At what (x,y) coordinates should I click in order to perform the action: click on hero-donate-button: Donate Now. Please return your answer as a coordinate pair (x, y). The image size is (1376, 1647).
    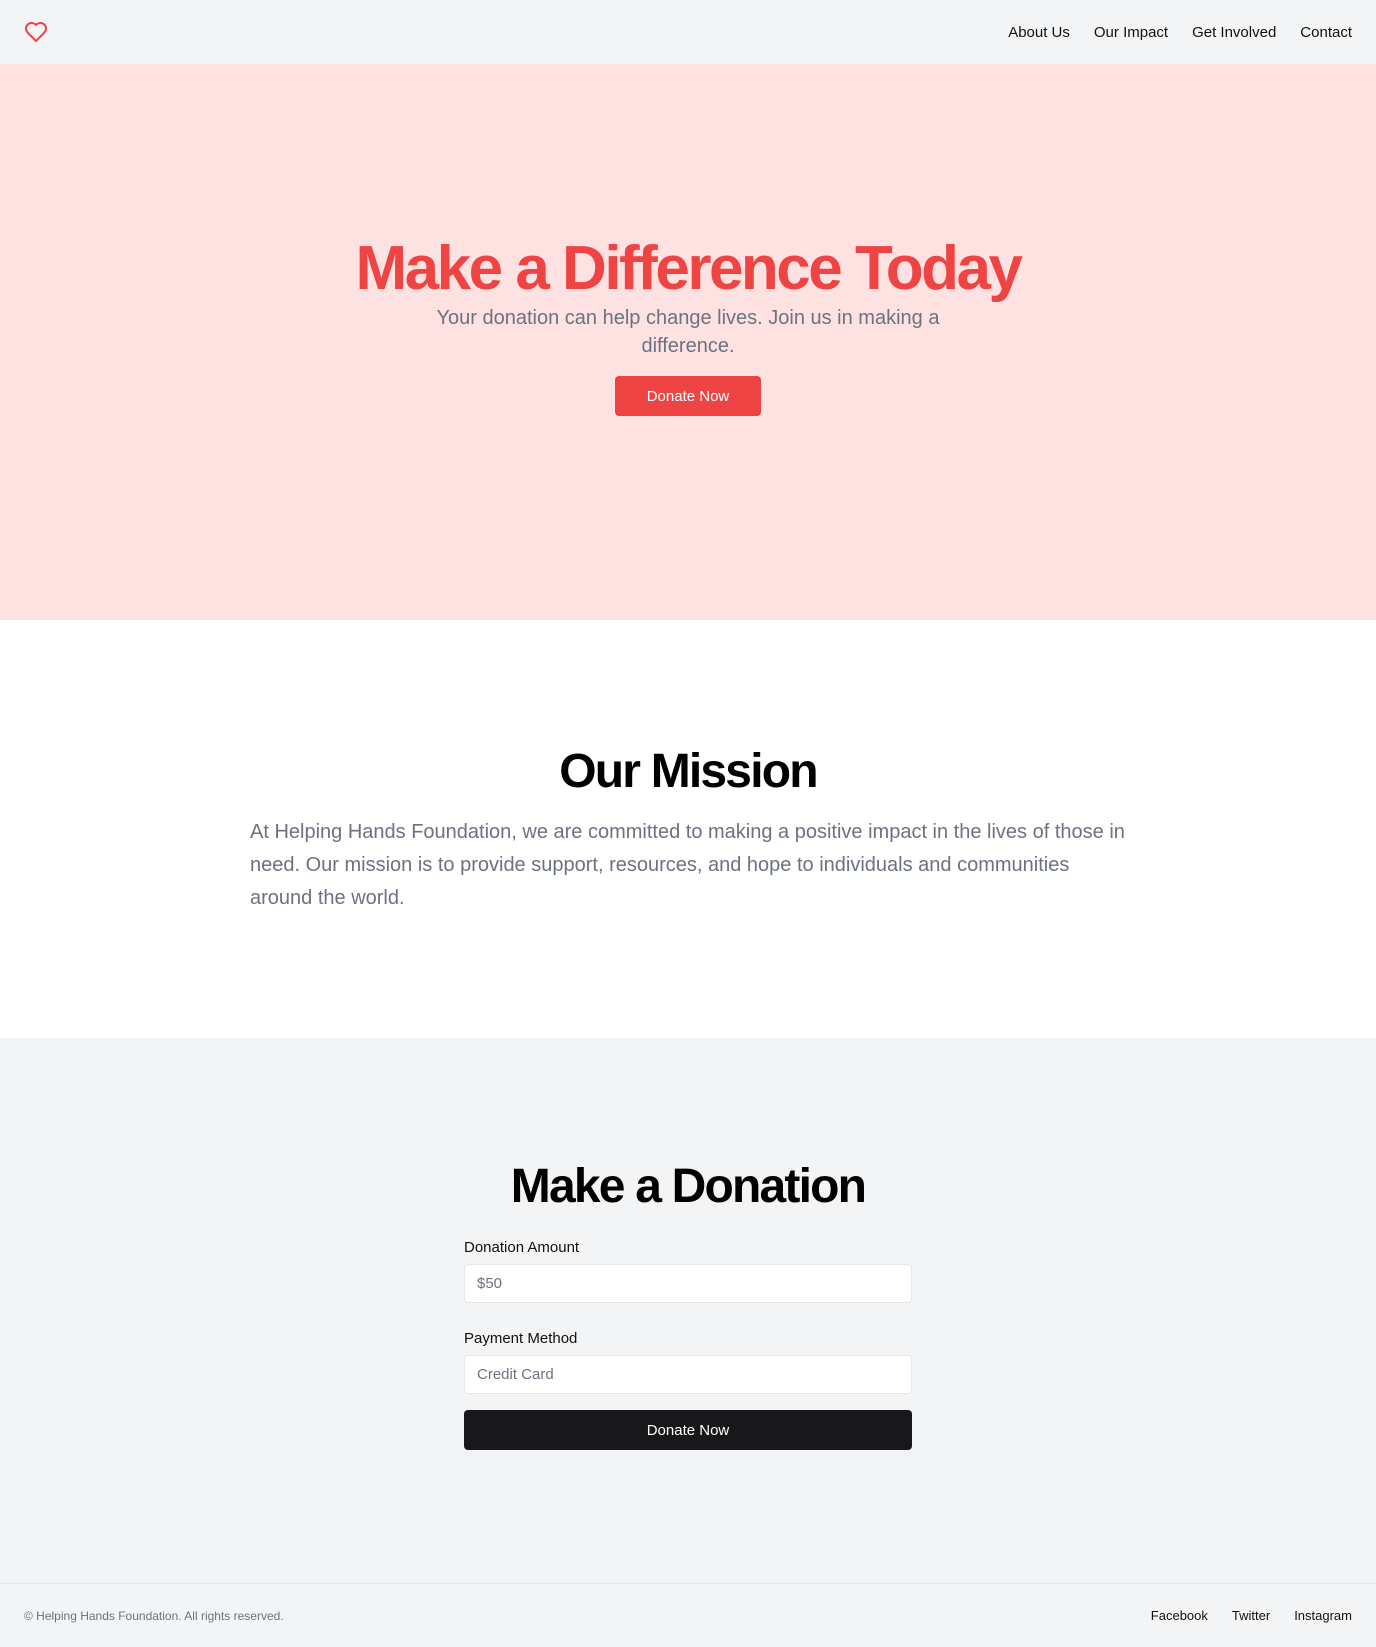
    Looking at the image, I should click on (688, 396).